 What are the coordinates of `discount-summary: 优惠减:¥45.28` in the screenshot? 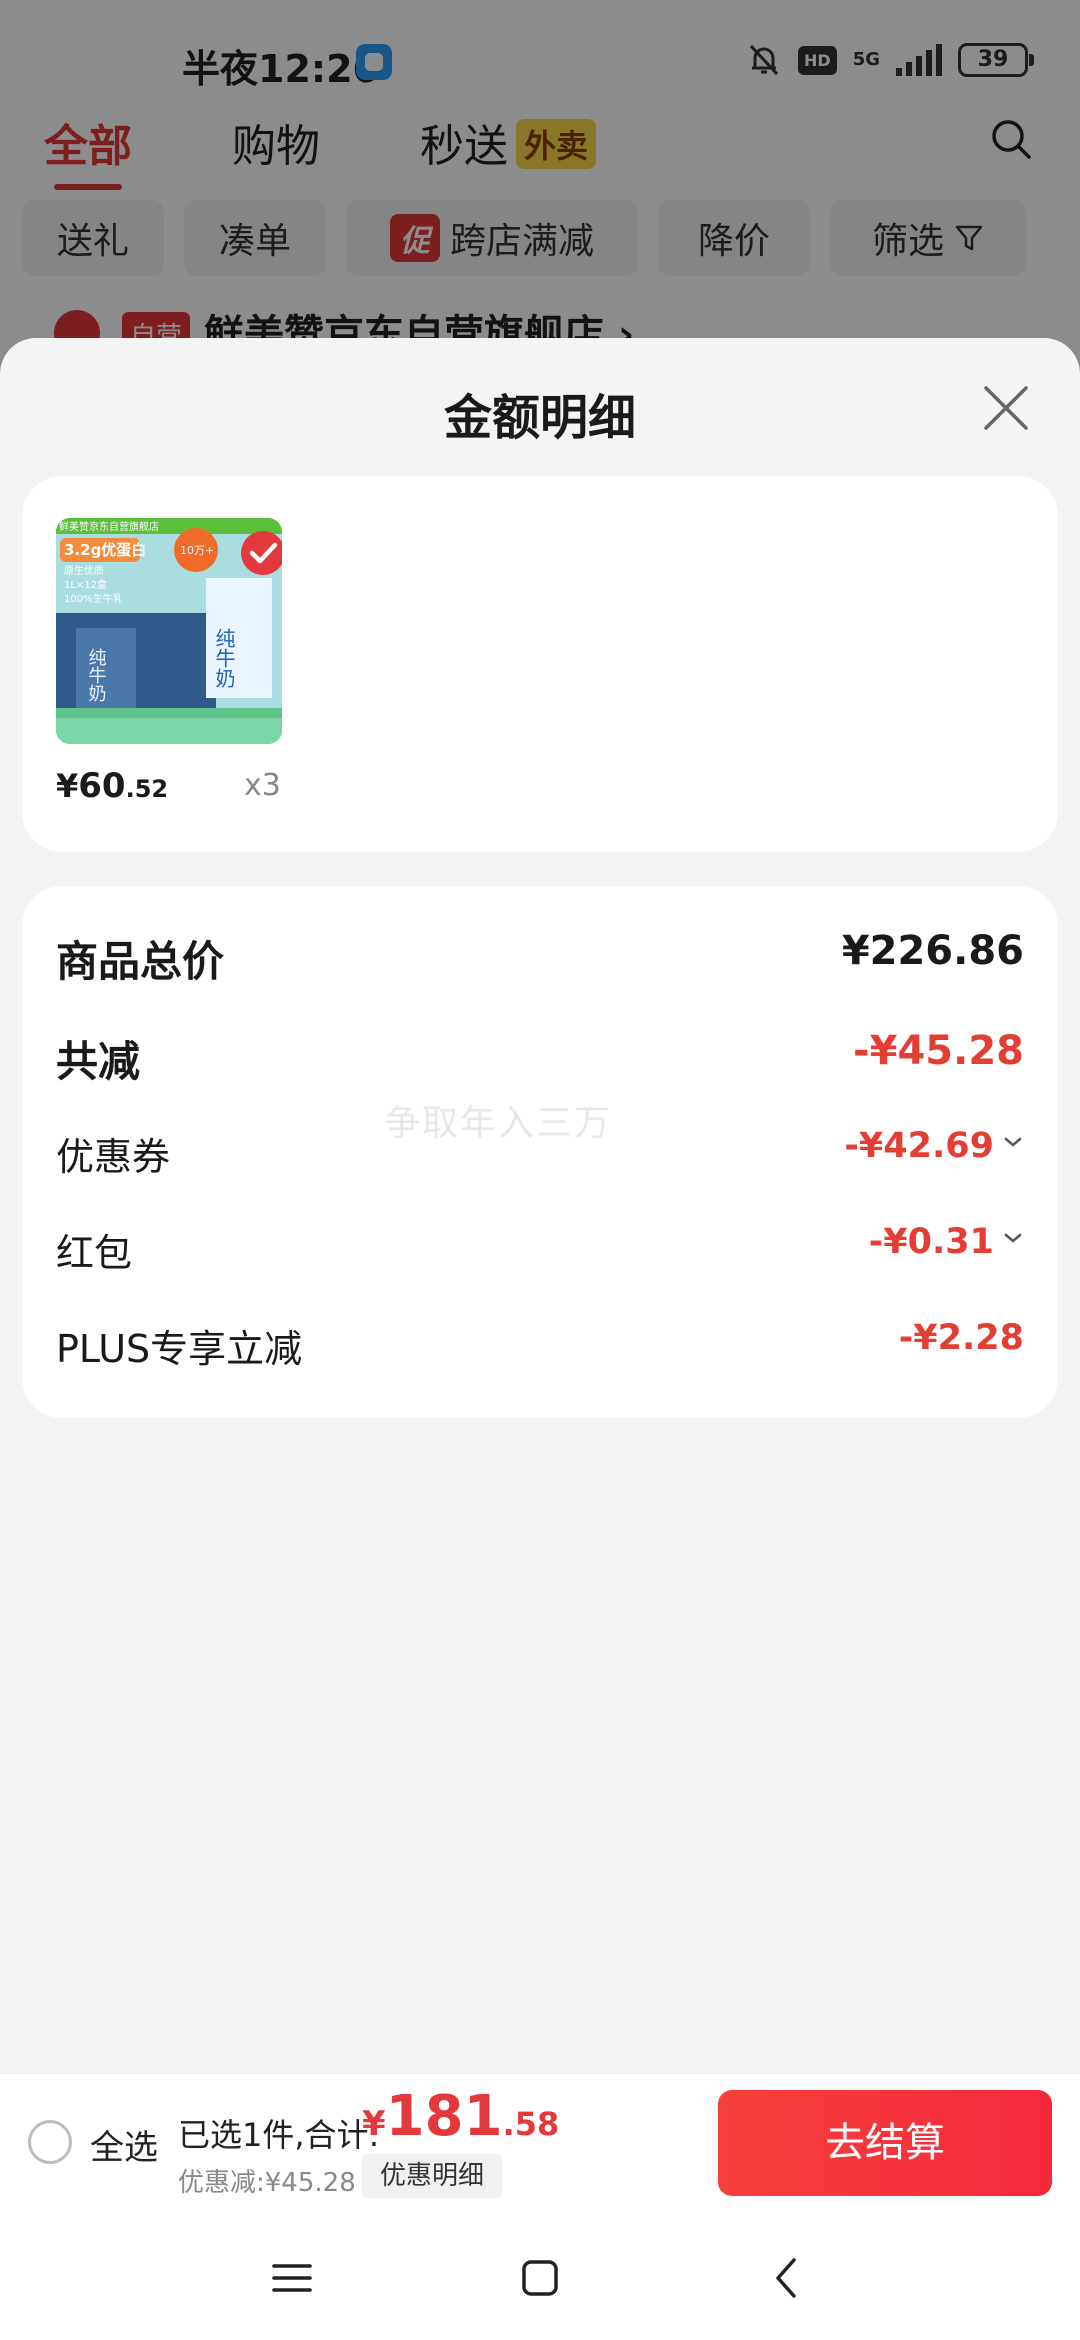 It's located at (267, 2183).